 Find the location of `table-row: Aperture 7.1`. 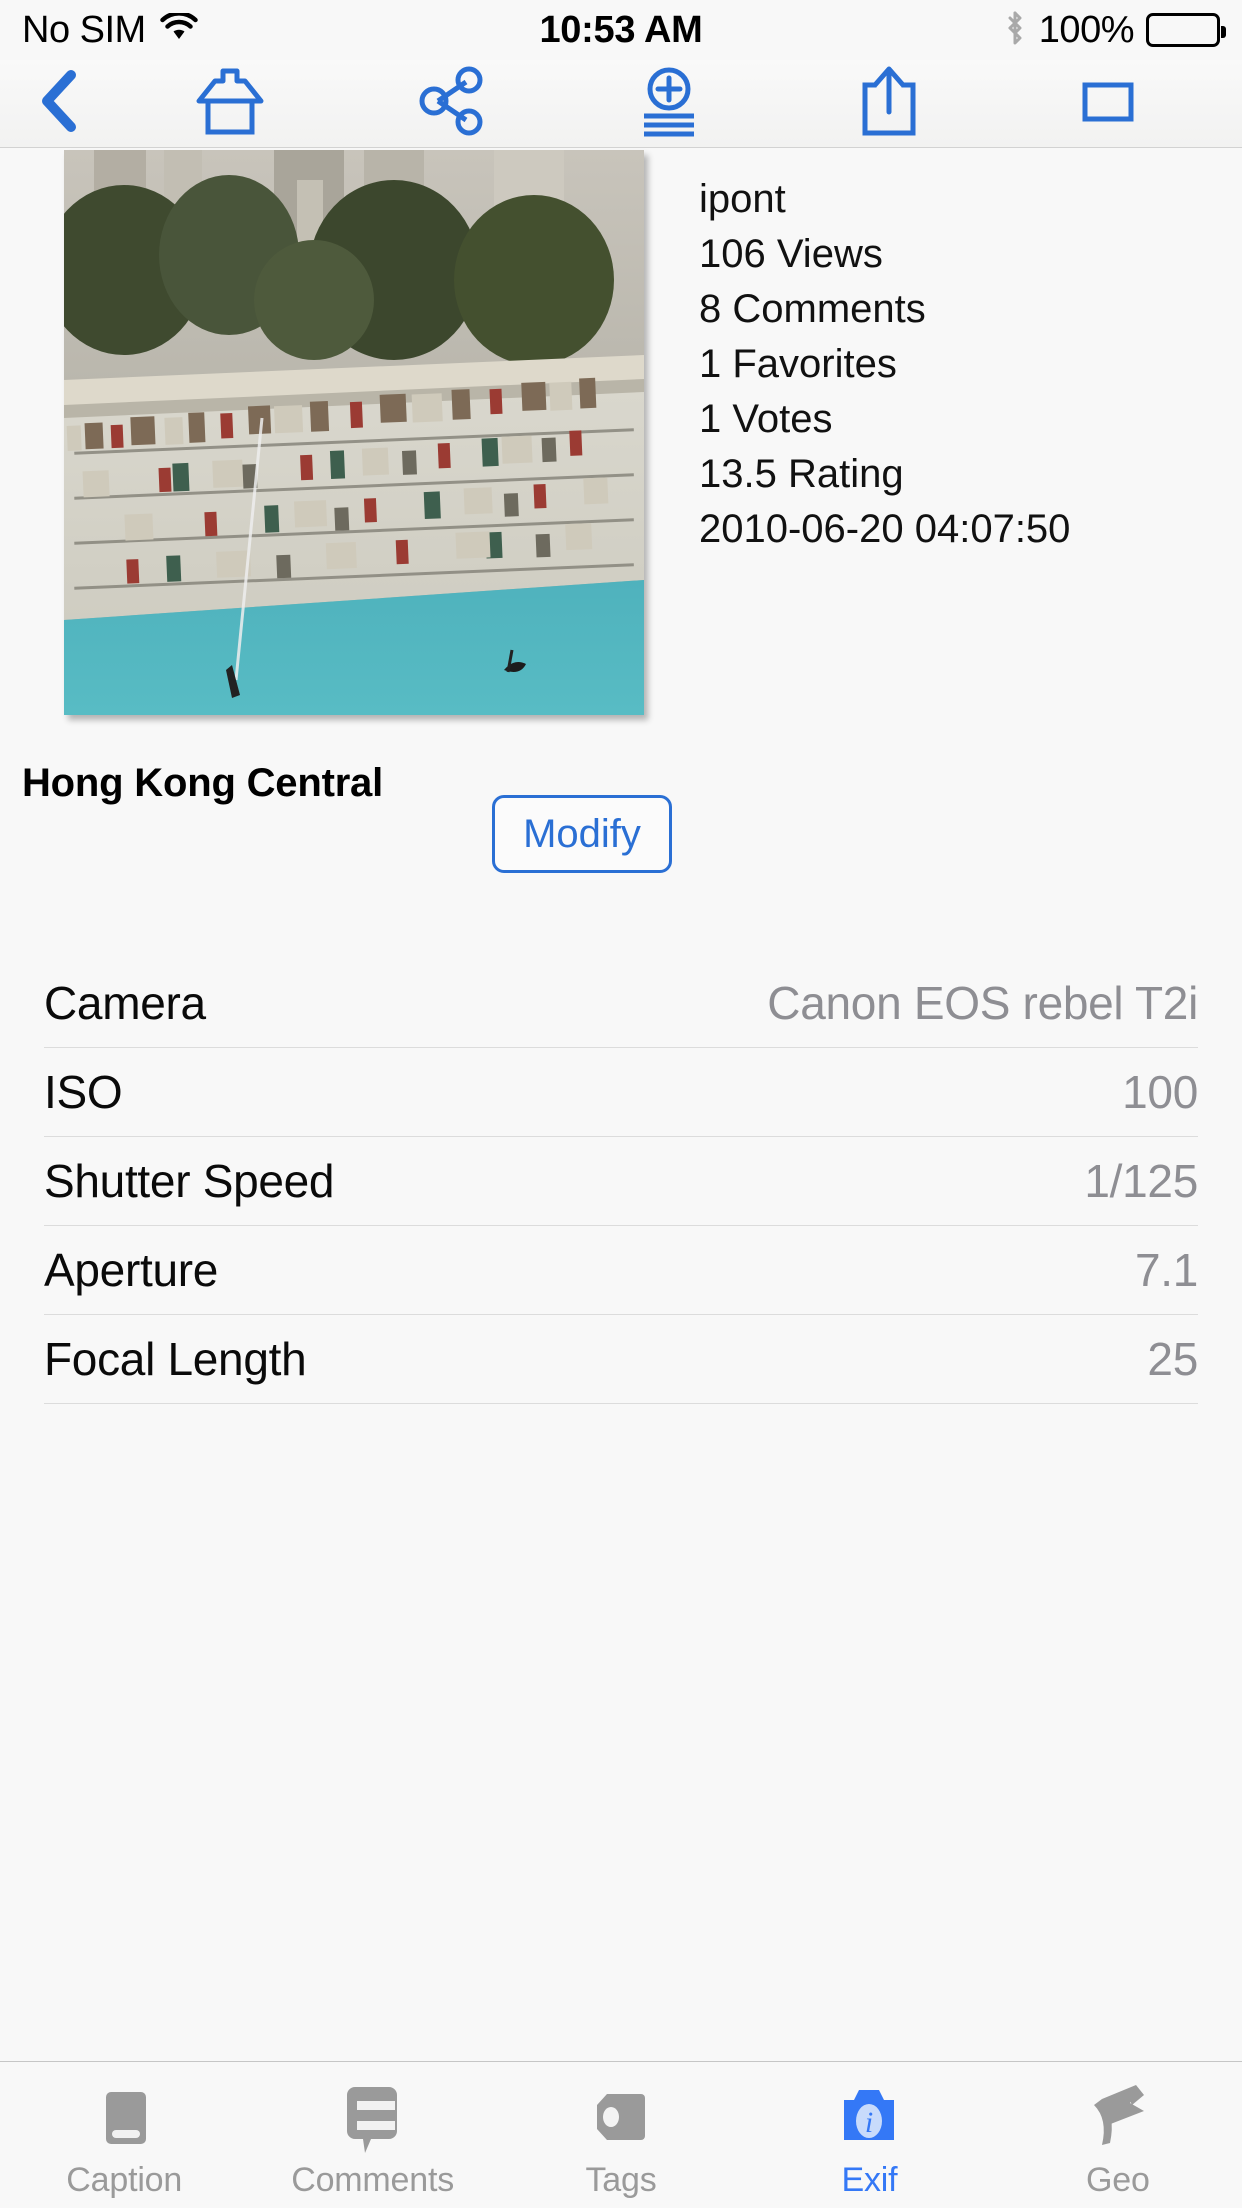

table-row: Aperture 7.1 is located at coordinates (621, 1270).